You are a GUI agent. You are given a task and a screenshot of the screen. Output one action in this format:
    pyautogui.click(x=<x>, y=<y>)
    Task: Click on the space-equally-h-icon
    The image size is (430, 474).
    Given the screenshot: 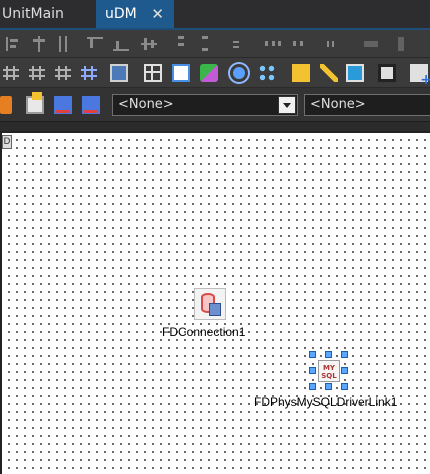 What is the action you would take?
    pyautogui.click(x=273, y=44)
    